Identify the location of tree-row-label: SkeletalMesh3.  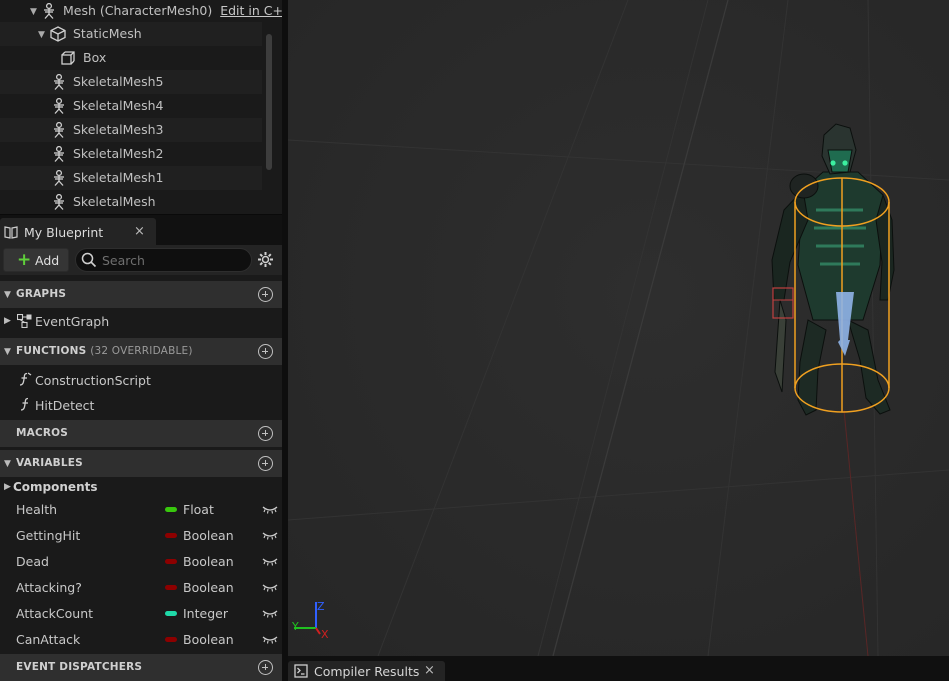
(118, 129).